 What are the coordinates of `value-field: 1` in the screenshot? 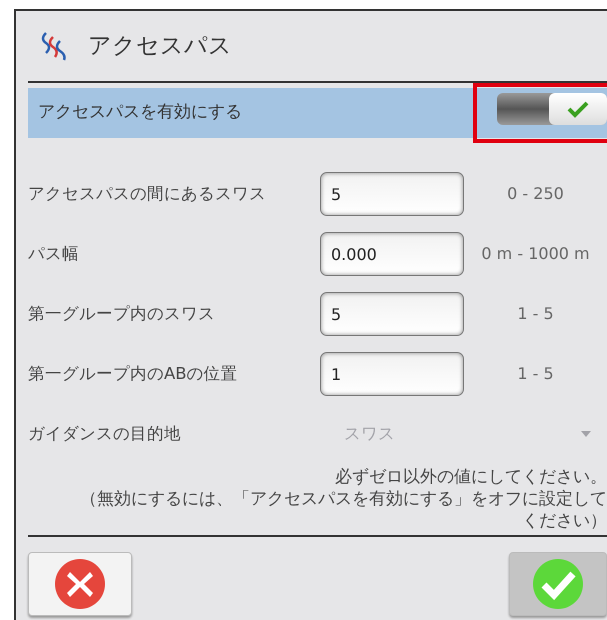 It's located at (392, 374).